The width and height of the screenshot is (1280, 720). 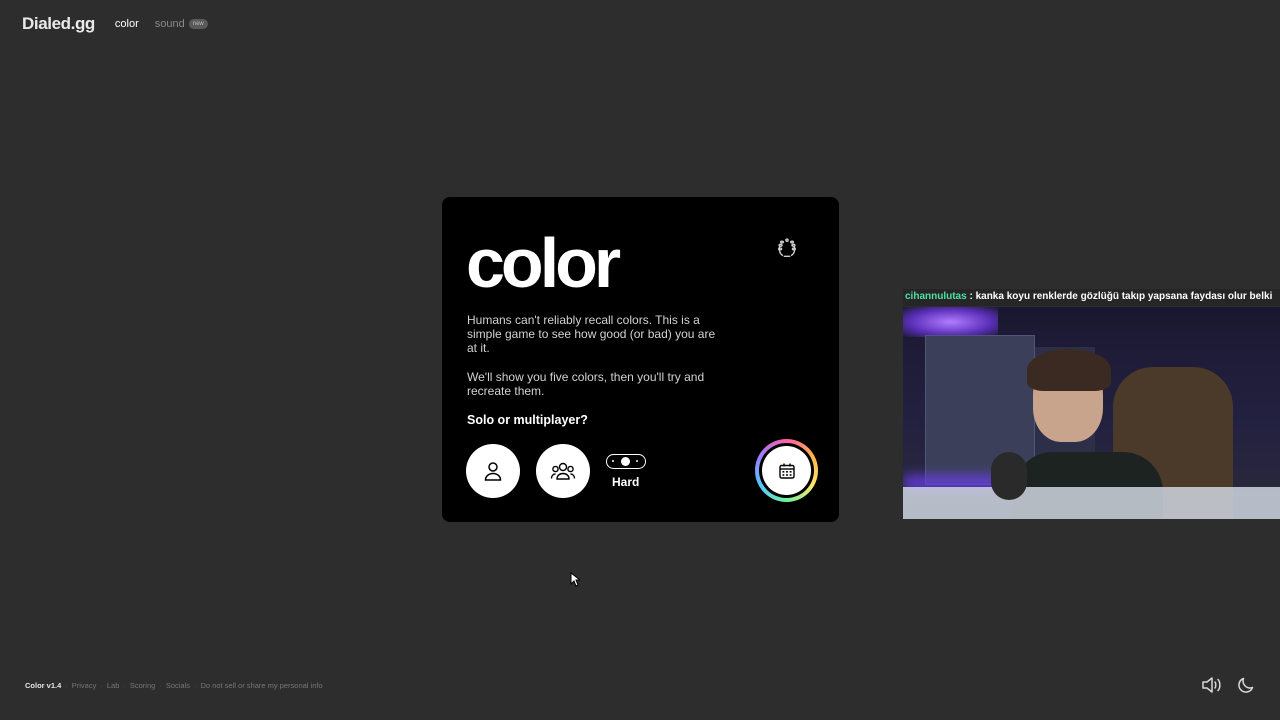 I want to click on laurel-icon, so click(x=787, y=248).